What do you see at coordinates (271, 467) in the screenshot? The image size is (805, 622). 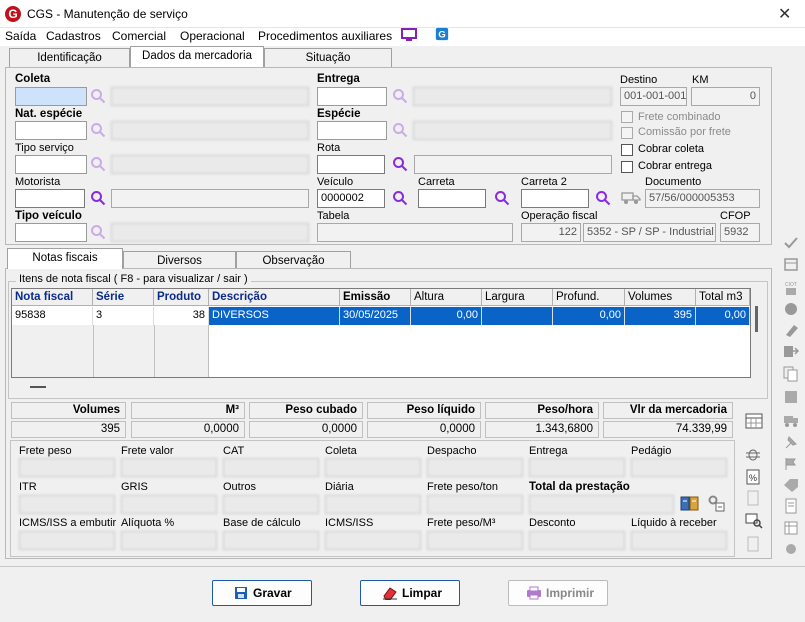 I see `cat-field` at bounding box center [271, 467].